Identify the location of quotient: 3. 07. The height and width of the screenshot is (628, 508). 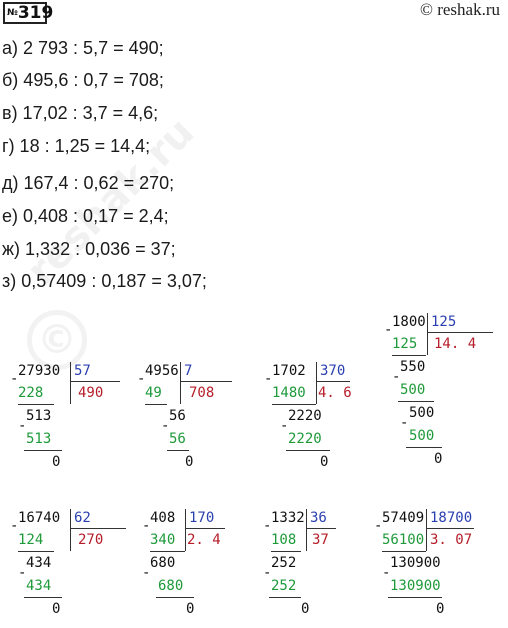
(451, 540).